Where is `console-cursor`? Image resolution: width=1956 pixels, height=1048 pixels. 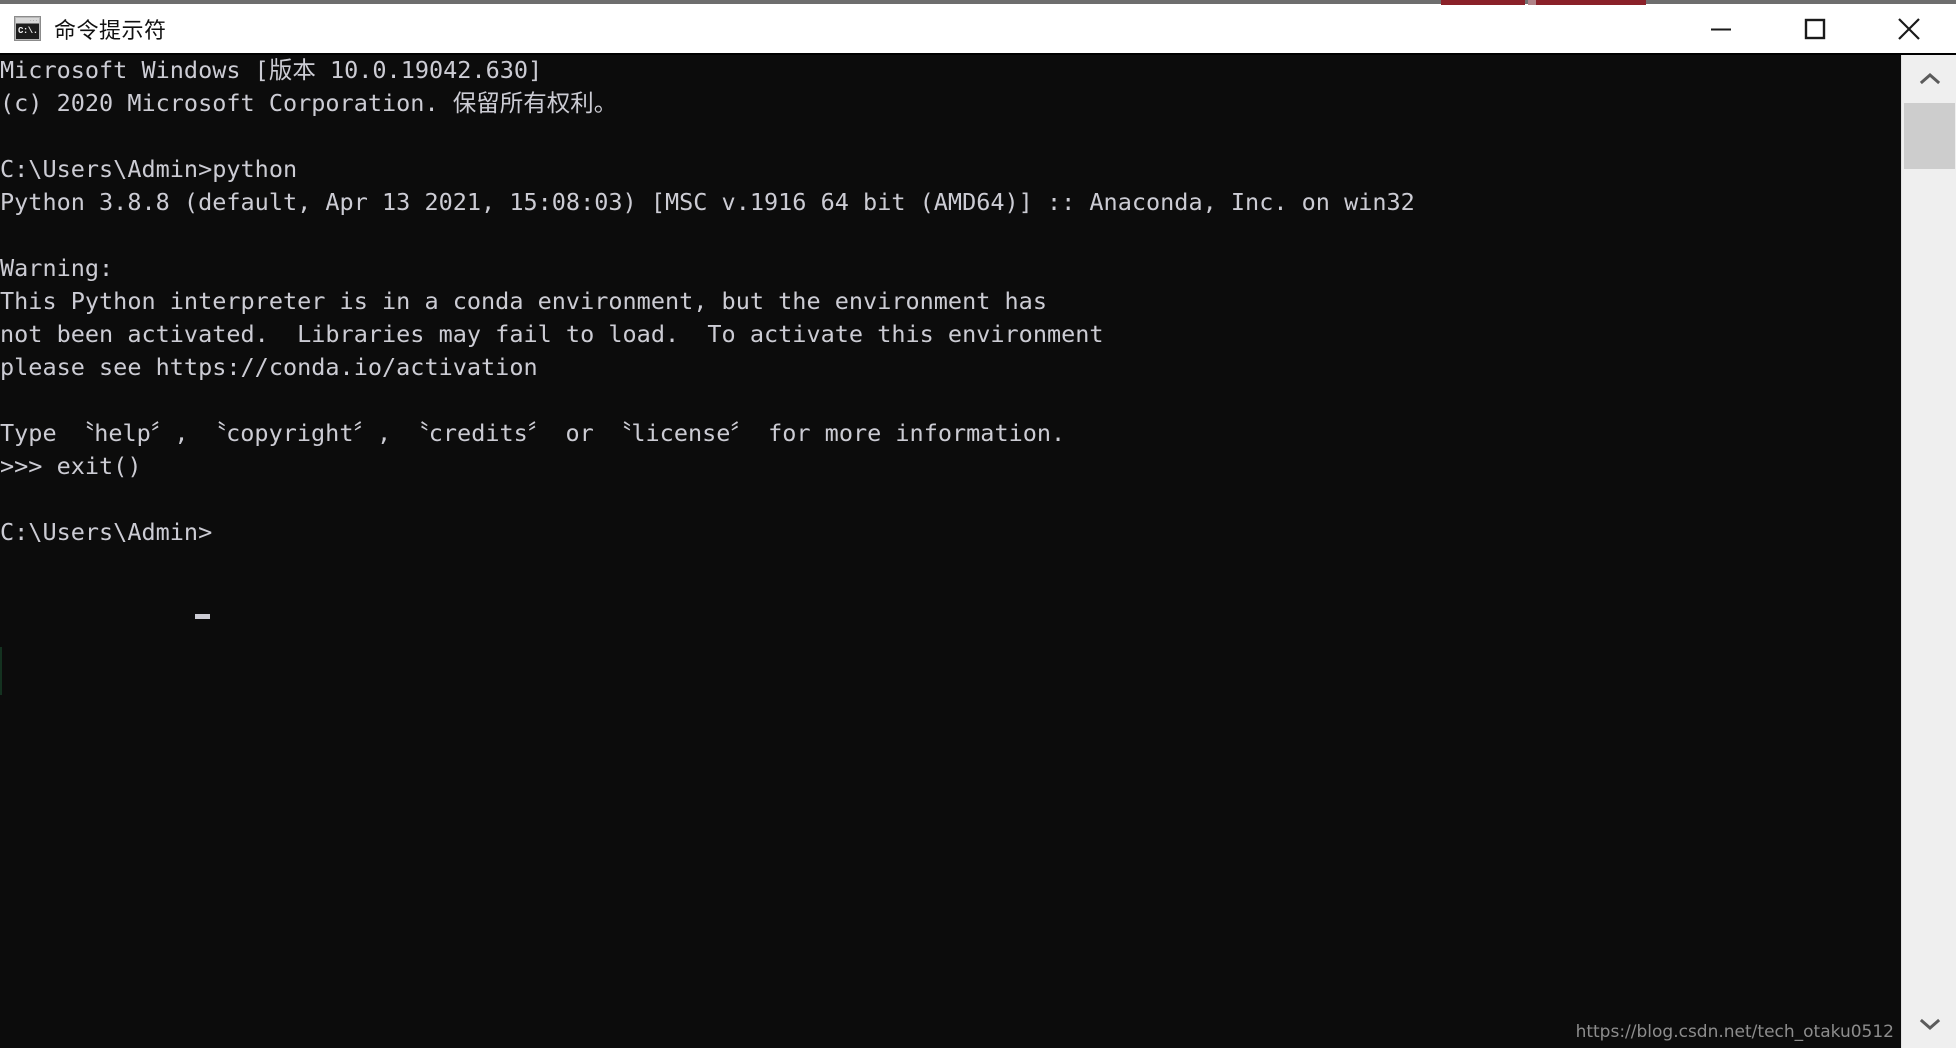 console-cursor is located at coordinates (202, 616).